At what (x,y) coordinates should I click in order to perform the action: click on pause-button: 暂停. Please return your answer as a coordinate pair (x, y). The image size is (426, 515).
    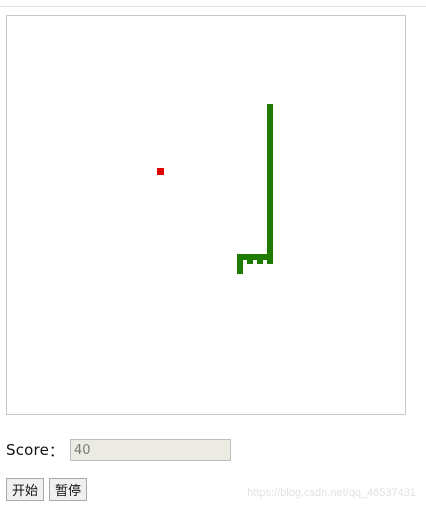
    Looking at the image, I should click on (68, 489).